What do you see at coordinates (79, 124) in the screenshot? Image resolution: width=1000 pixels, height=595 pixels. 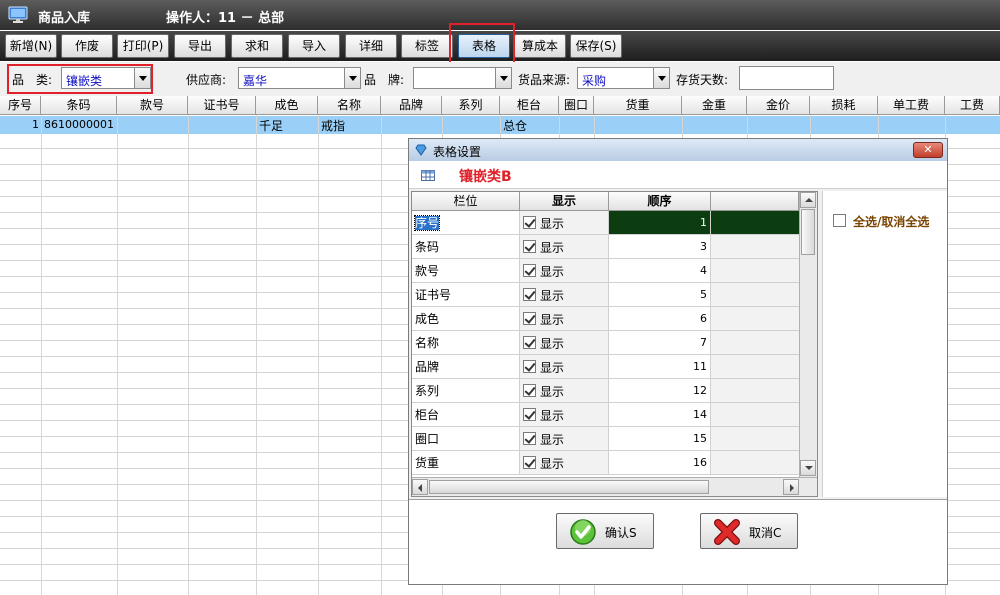 I see `cell-barcode: 8610000001` at bounding box center [79, 124].